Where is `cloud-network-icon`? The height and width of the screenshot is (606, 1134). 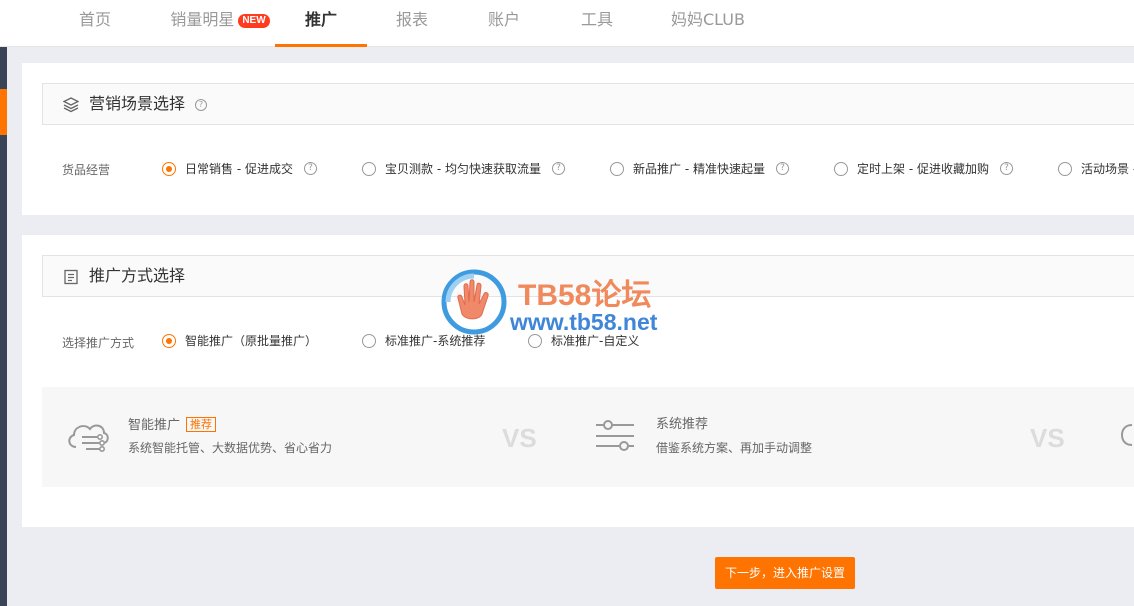 cloud-network-icon is located at coordinates (88, 438).